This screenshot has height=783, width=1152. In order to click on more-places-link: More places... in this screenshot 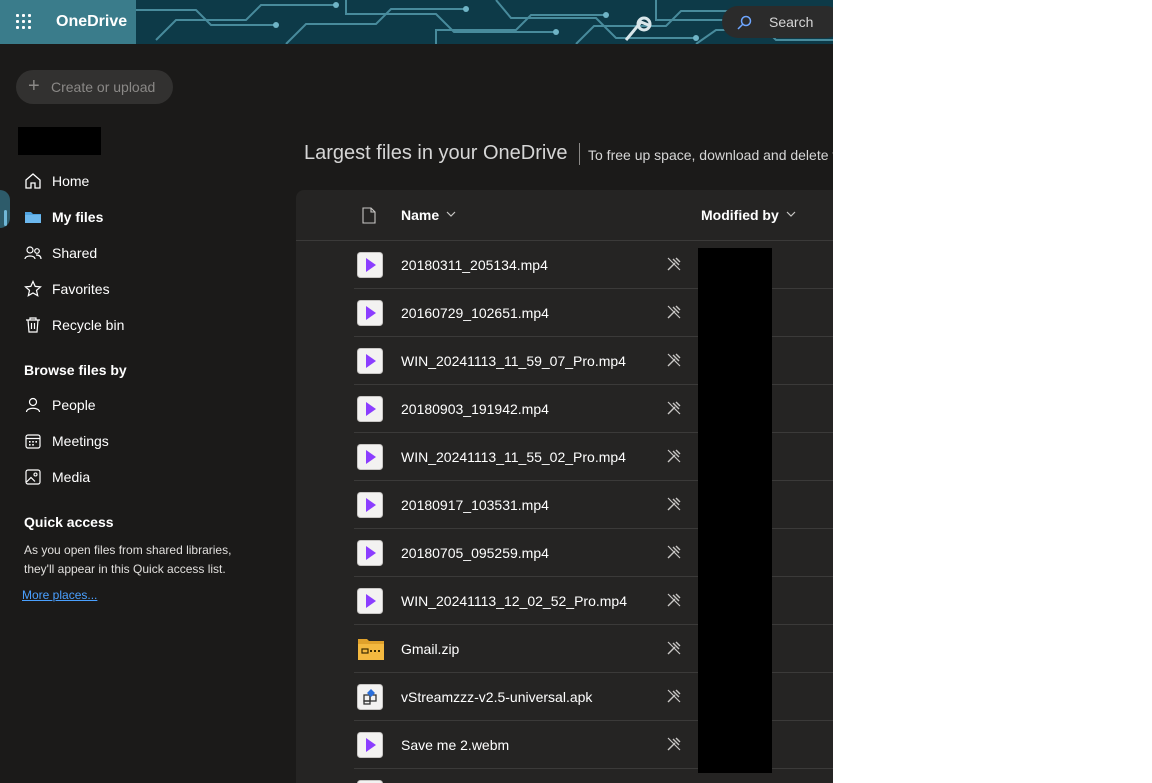, I will do `click(59, 595)`.